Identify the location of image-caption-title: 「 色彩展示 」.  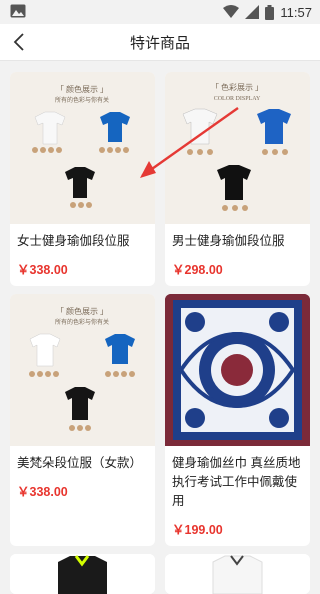
(237, 87).